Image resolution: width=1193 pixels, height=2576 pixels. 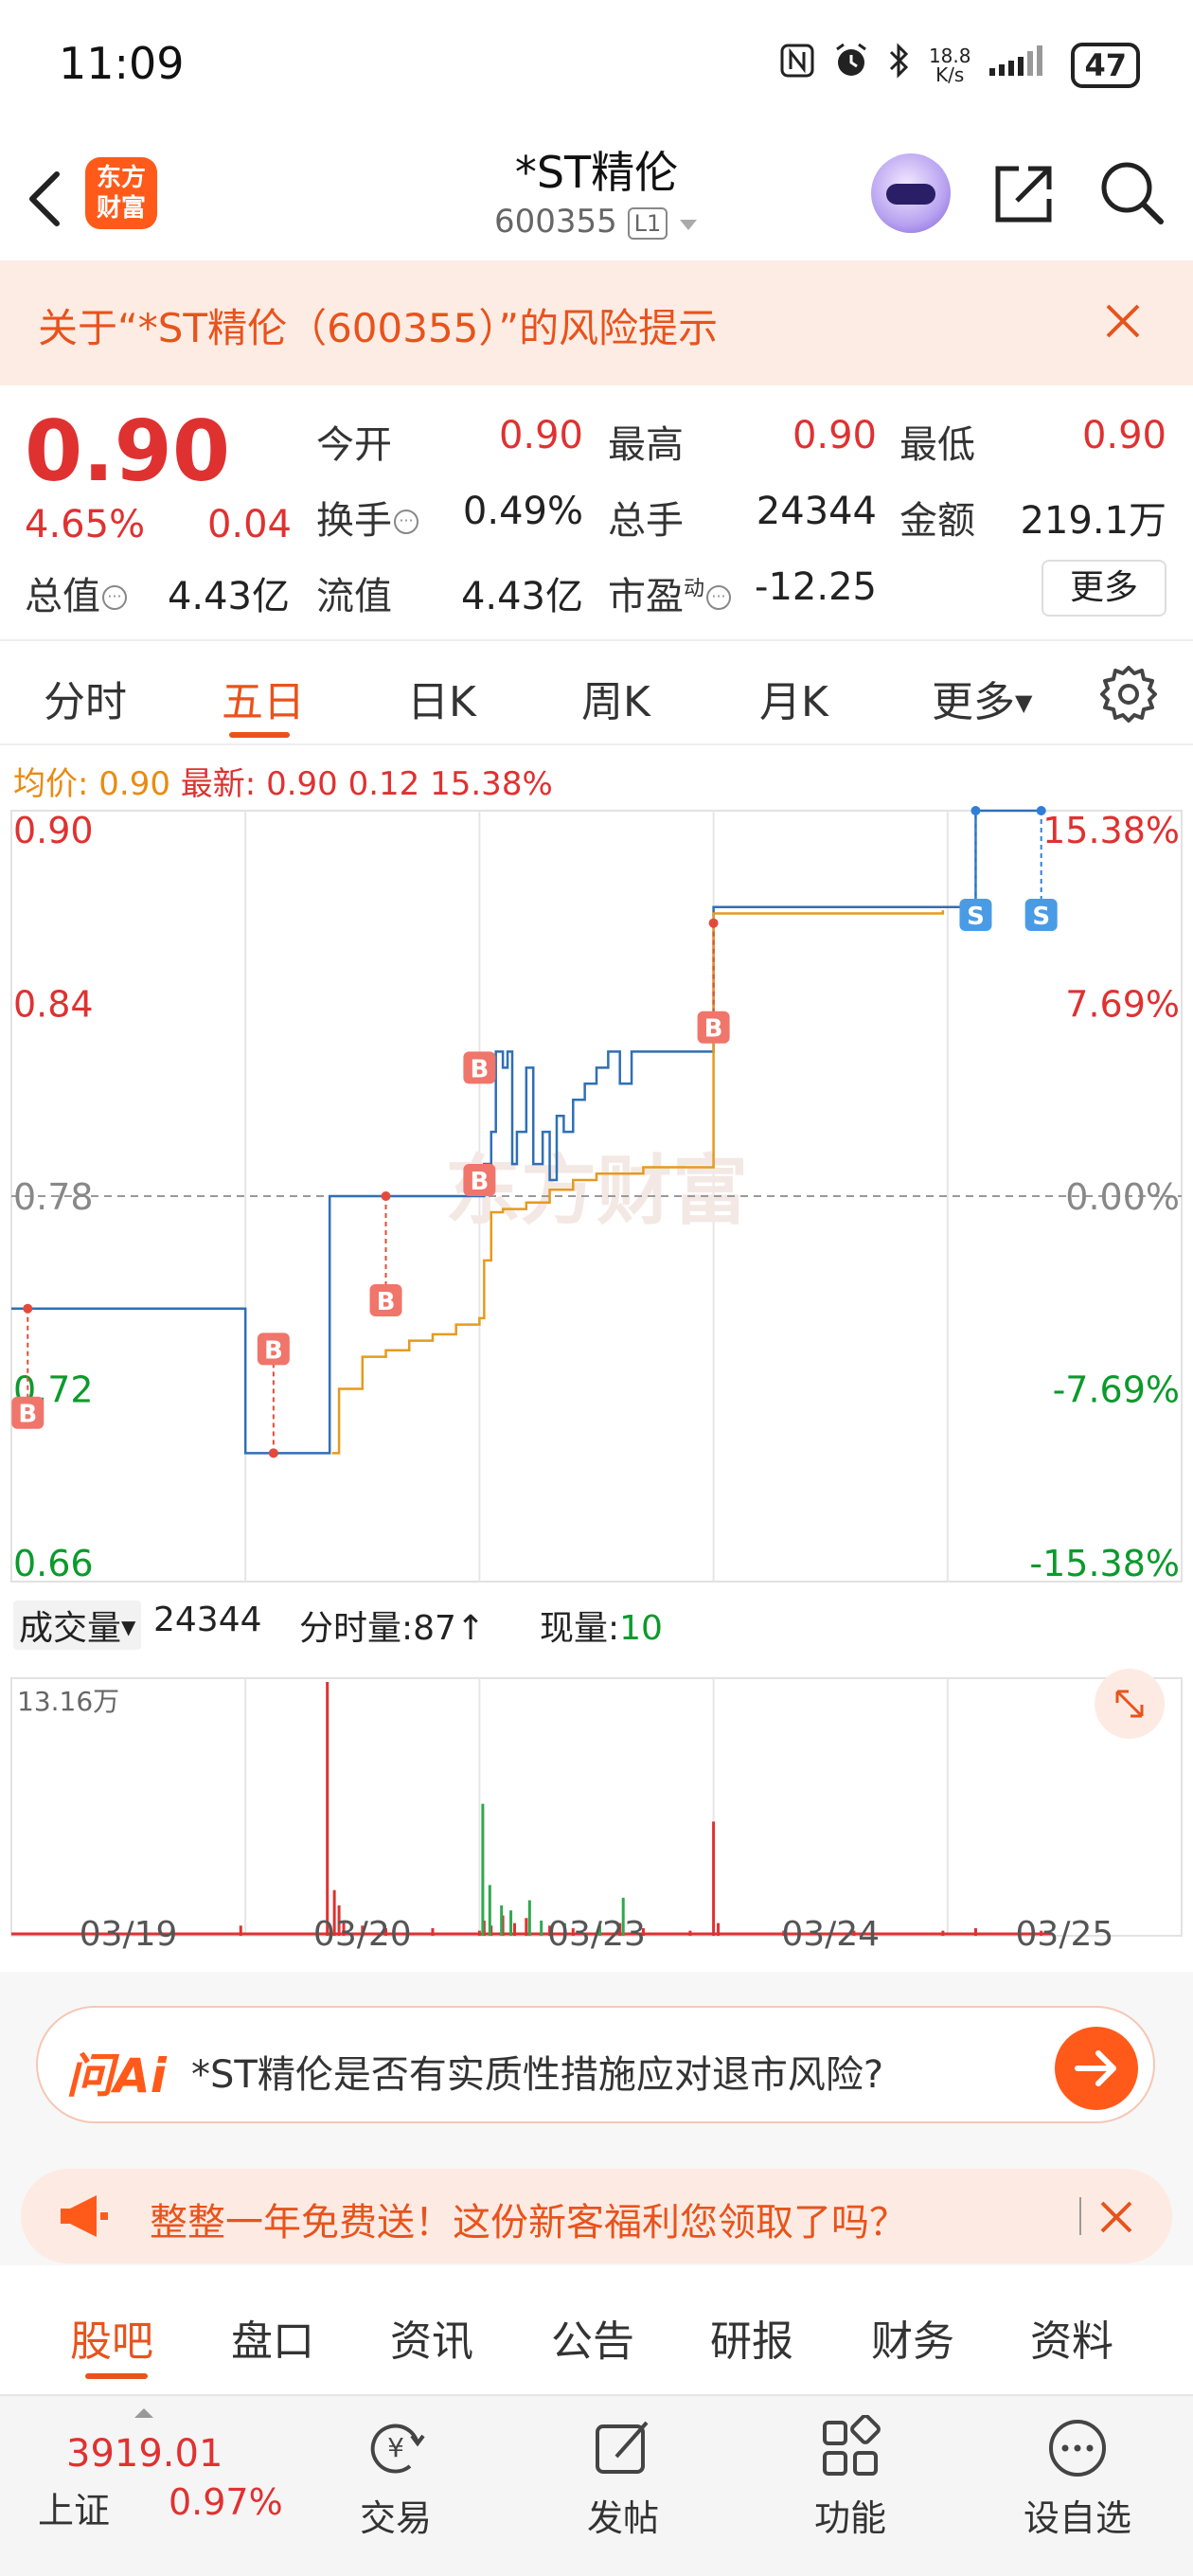 I want to click on date-label: 03/25, so click(x=1064, y=1934).